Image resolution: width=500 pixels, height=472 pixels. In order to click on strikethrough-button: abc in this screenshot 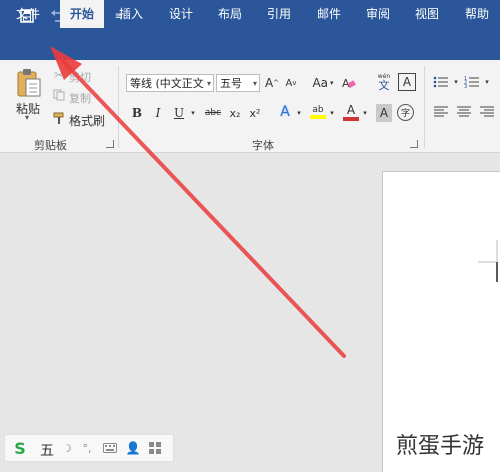, I will do `click(213, 113)`.